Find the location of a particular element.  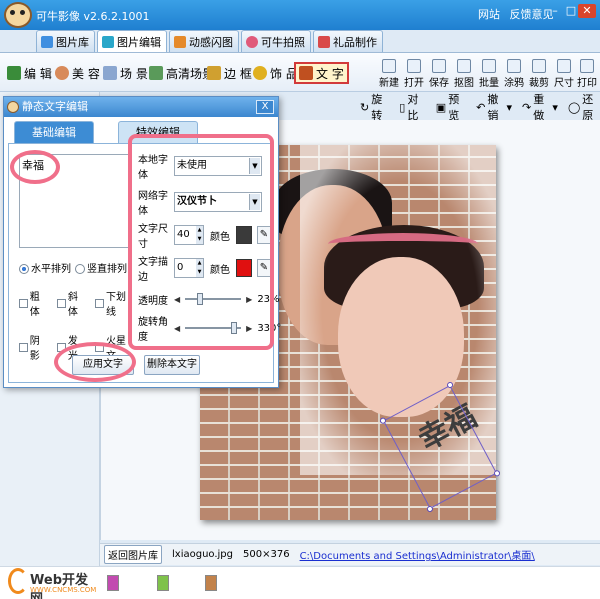

watermark-icon is located at coordinates (18, 581).